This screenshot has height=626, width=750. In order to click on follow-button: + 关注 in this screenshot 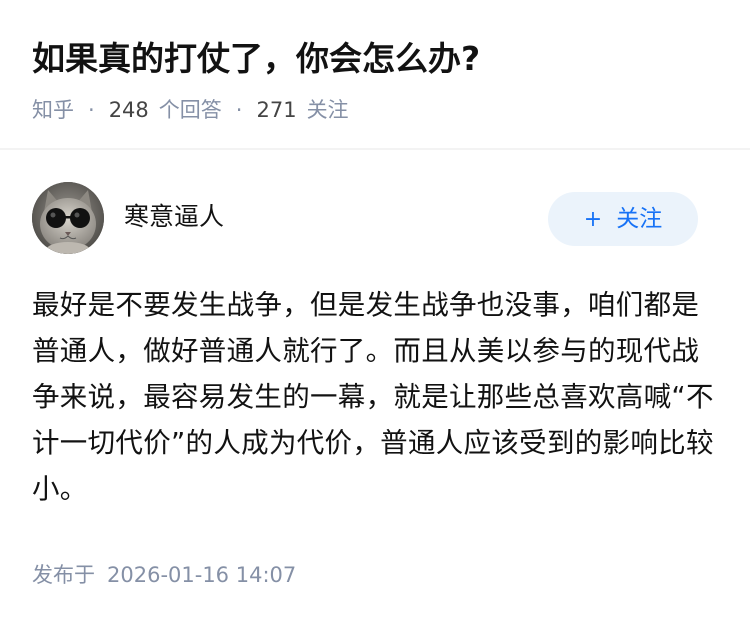, I will do `click(623, 219)`.